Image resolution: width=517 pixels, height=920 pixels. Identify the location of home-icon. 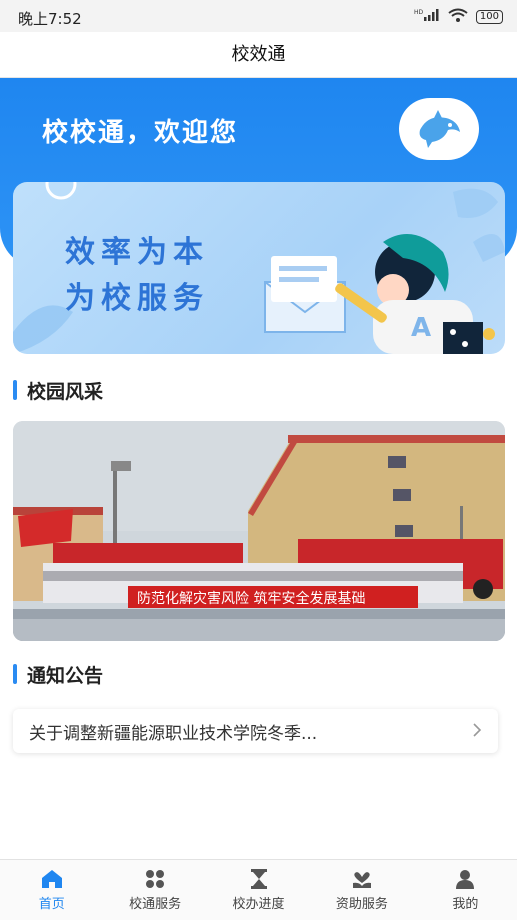
(51, 878).